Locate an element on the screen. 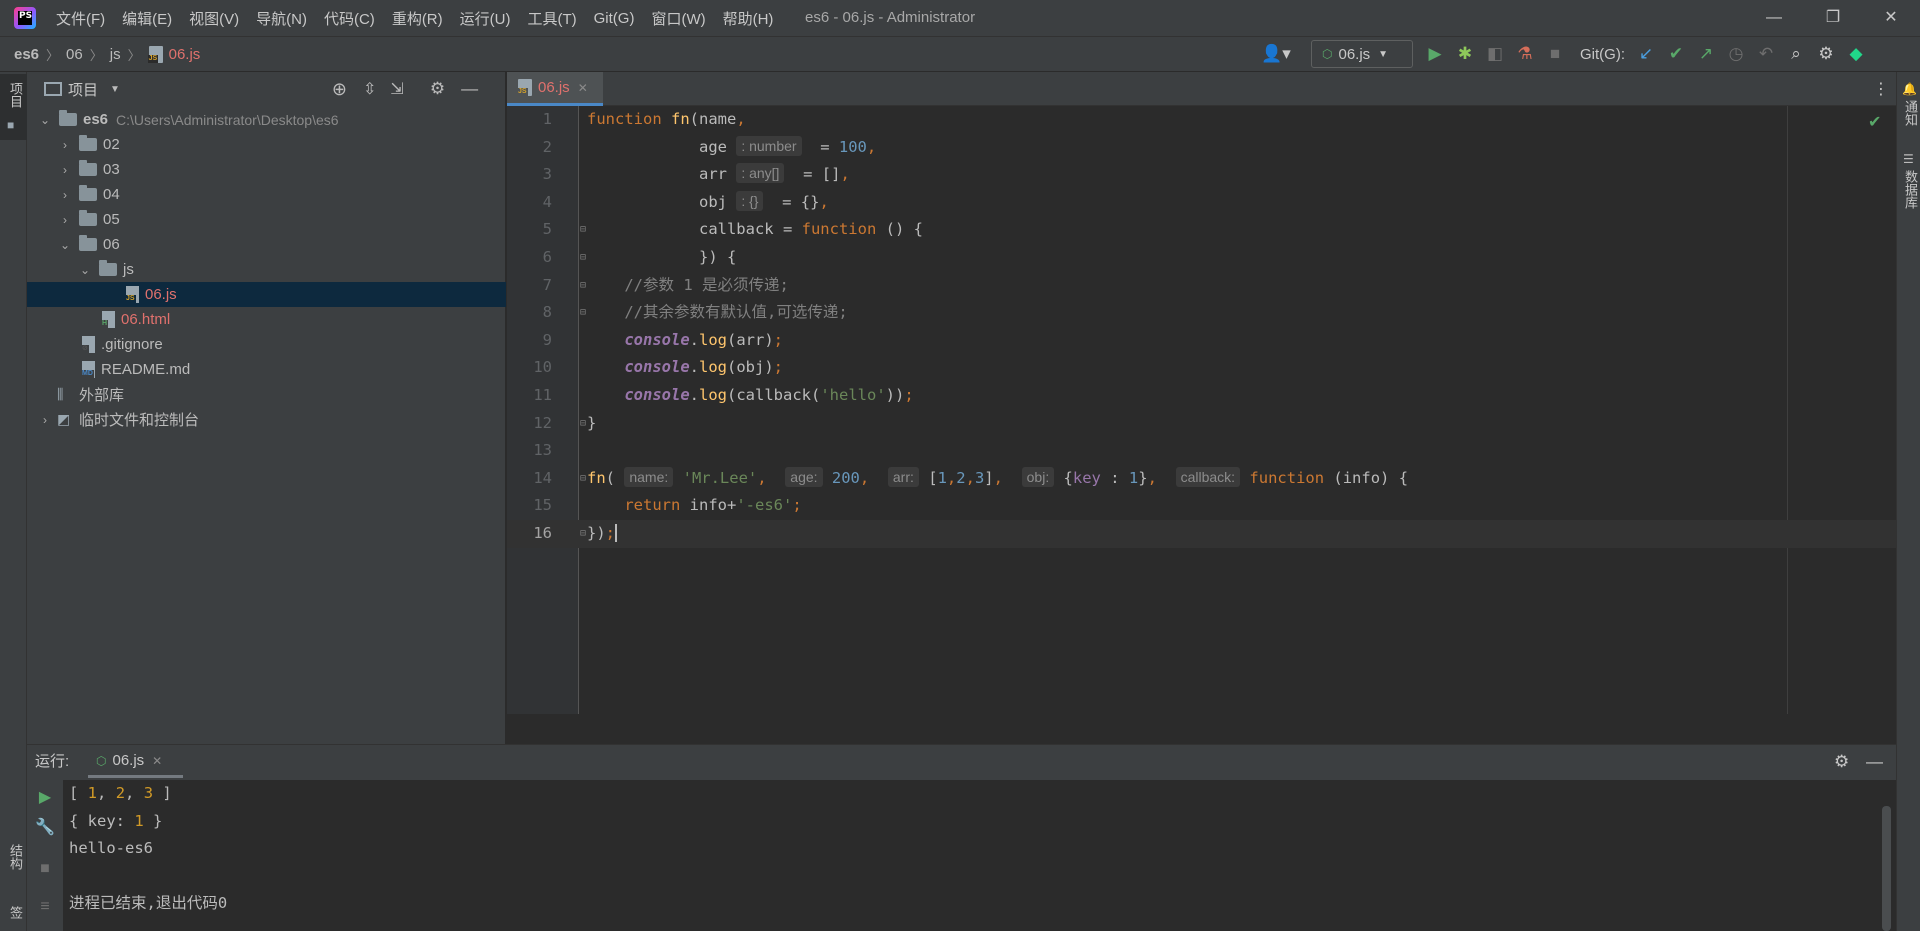 The width and height of the screenshot is (1920, 931). run-icon: ▶ is located at coordinates (1435, 54).